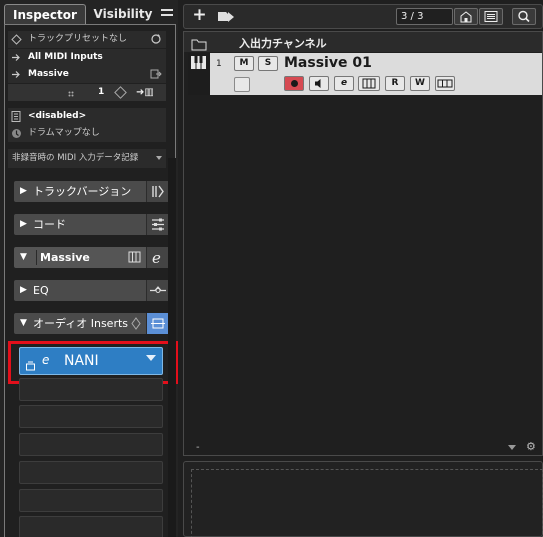 The width and height of the screenshot is (543, 537). What do you see at coordinates (75, 158) in the screenshot?
I see `record-mode-label: 非録音時の MIDI 入力データ記録` at bounding box center [75, 158].